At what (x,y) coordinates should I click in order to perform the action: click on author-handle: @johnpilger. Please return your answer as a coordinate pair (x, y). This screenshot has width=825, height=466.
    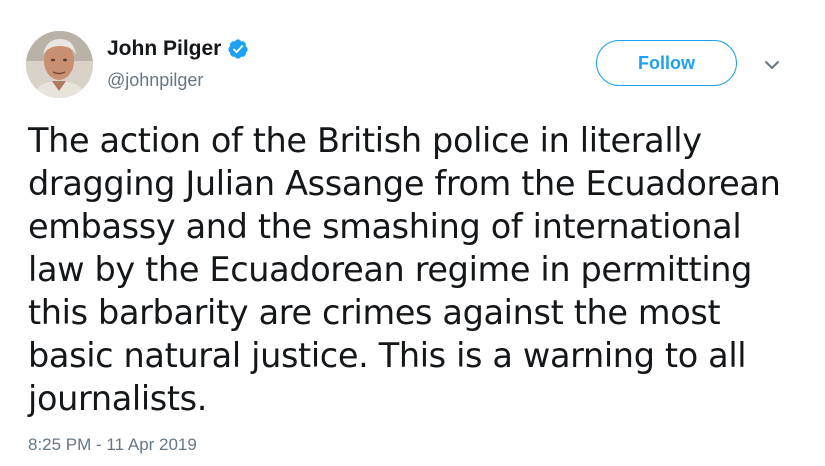
    Looking at the image, I should click on (155, 80).